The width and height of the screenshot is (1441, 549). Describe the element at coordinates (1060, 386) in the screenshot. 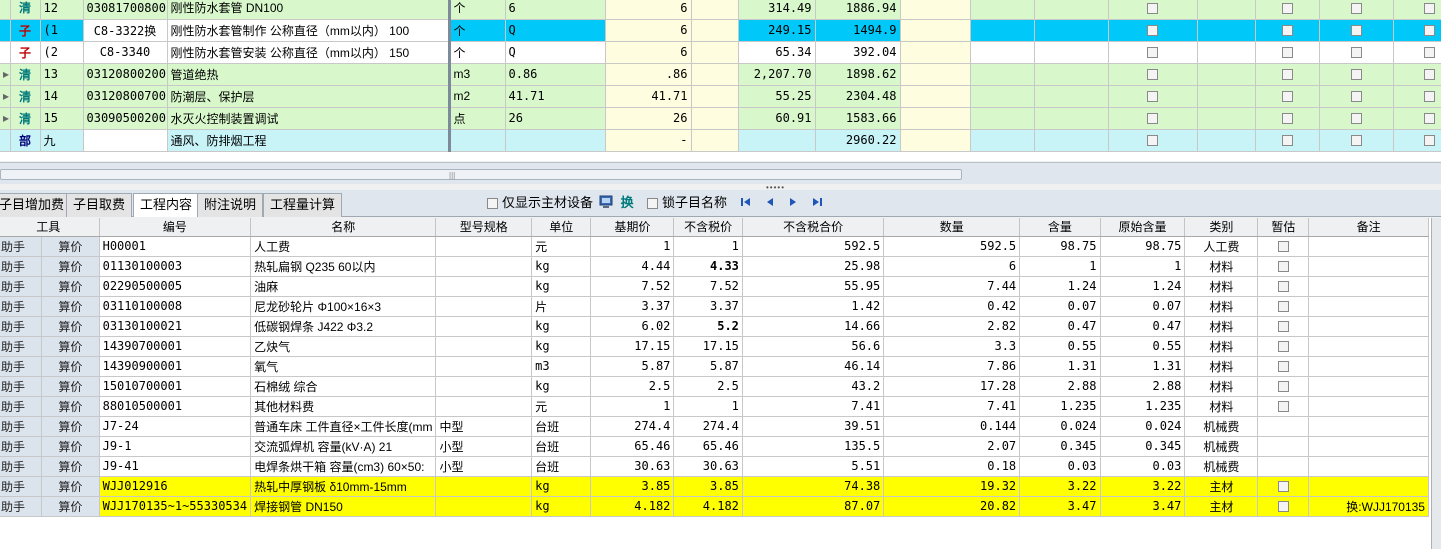

I see `material-content: 2.88` at that location.